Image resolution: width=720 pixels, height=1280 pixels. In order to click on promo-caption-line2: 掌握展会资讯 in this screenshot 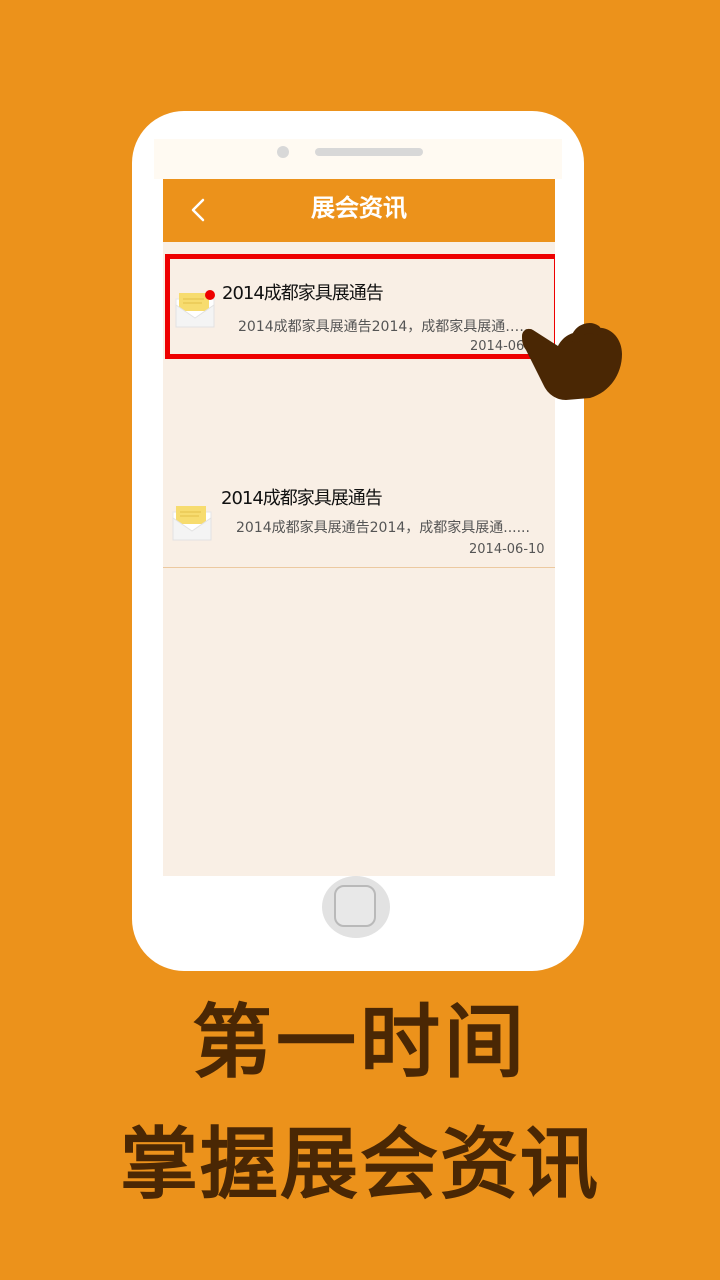, I will do `click(359, 1165)`.